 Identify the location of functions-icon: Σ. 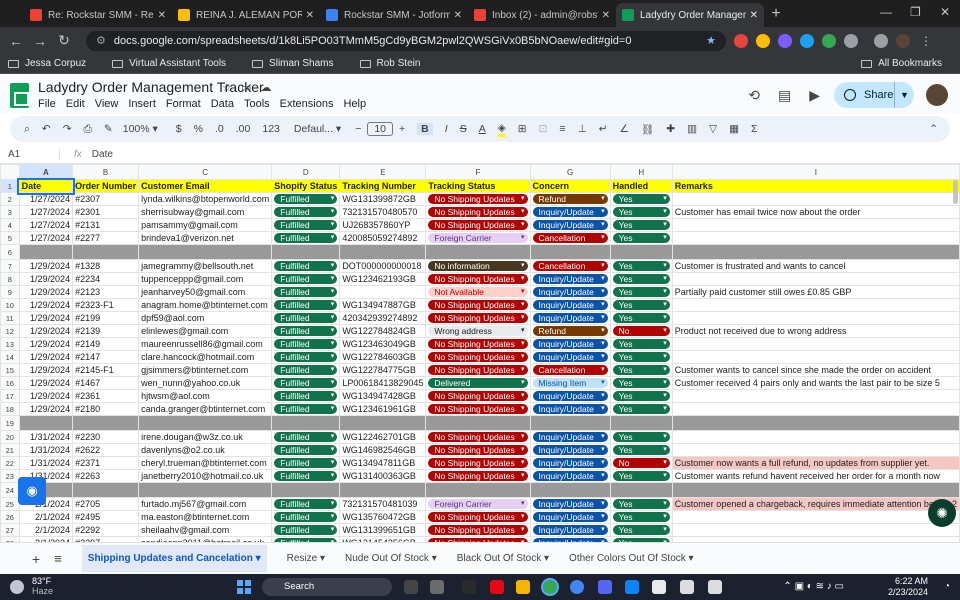
(754, 129).